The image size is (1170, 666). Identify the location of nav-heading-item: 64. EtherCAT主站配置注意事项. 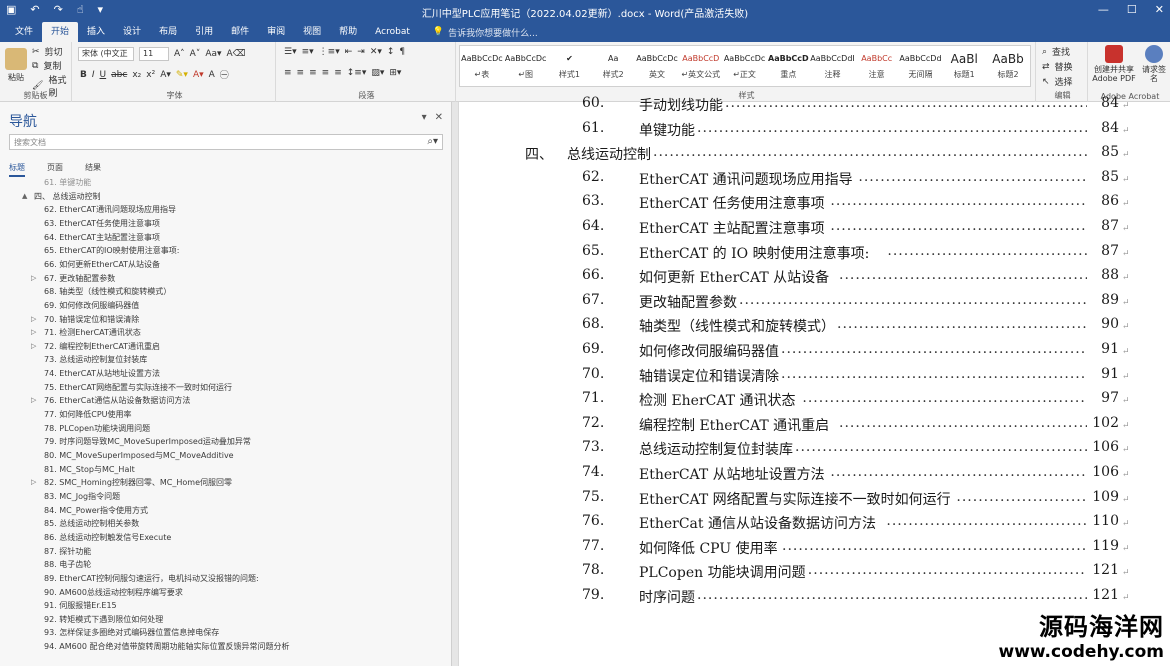
(102, 238).